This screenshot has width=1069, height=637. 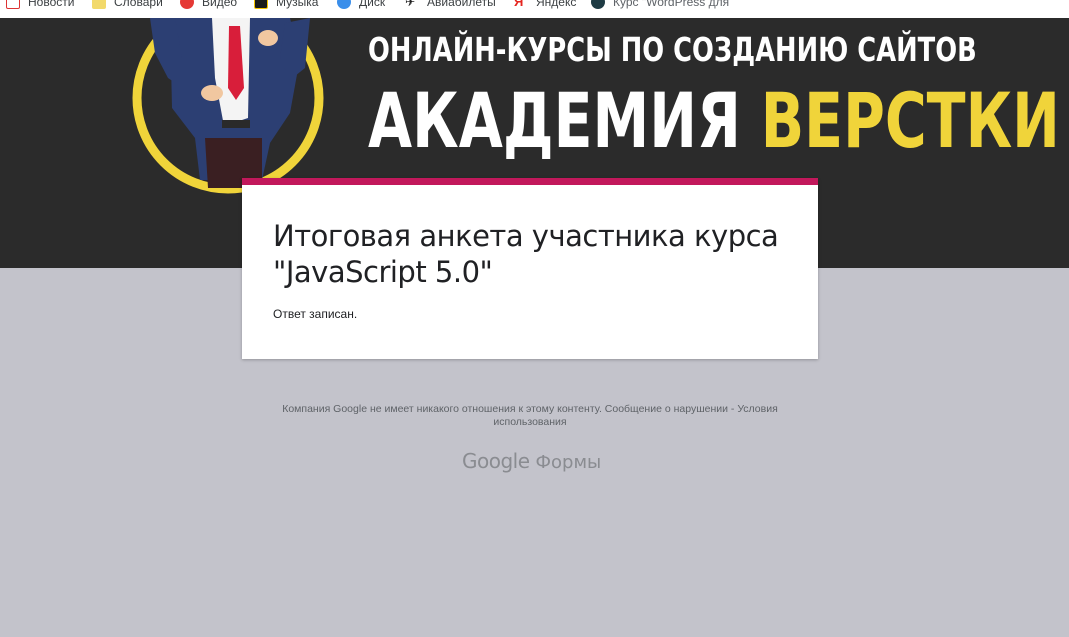 I want to click on bookmark-yandex: Я Яндекс, so click(x=545, y=5).